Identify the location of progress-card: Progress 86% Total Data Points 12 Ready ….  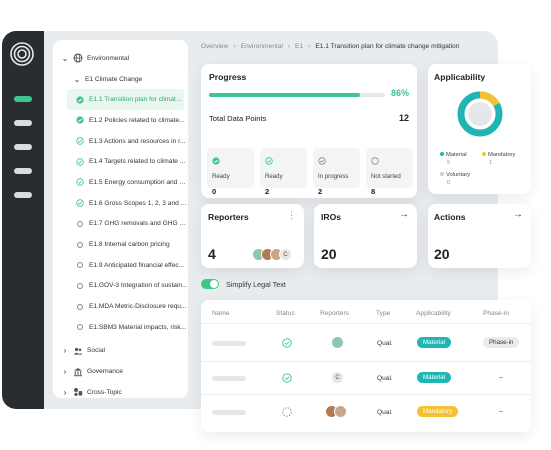
(309, 131).